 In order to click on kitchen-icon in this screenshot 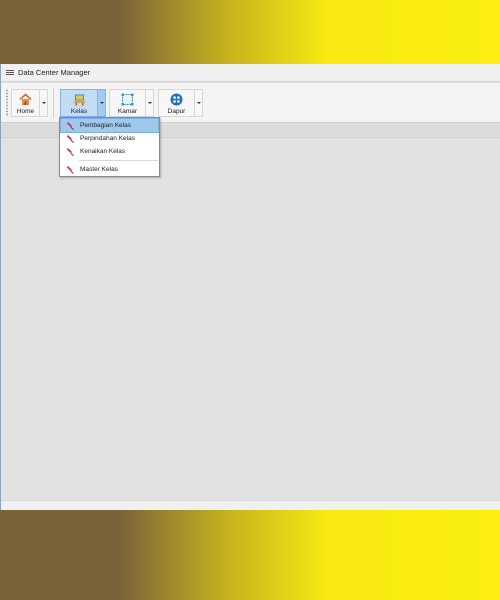, I will do `click(176, 99)`.